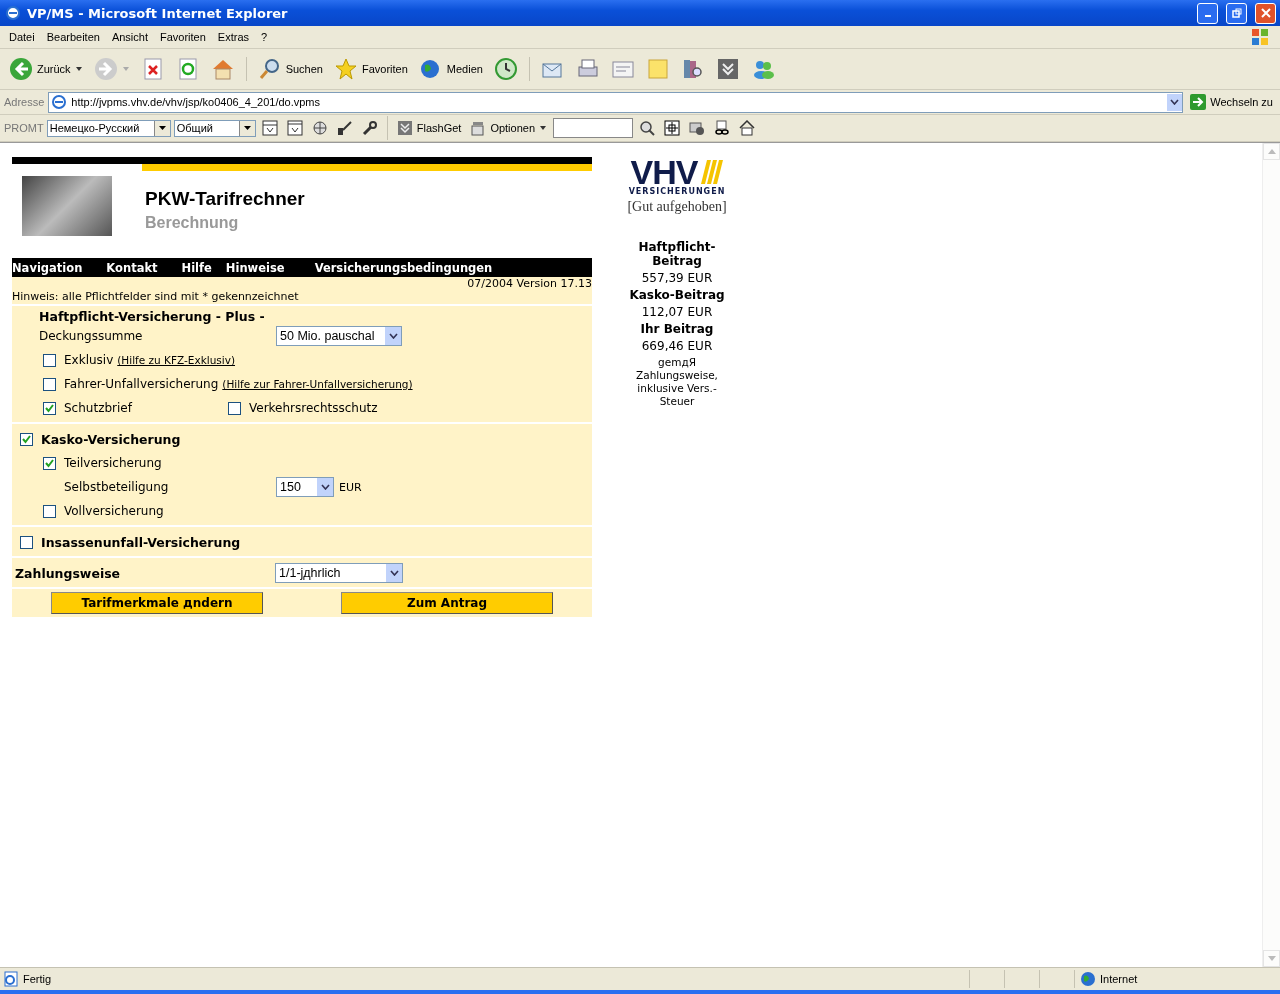 The height and width of the screenshot is (994, 1280). What do you see at coordinates (1198, 102) in the screenshot?
I see `arrow-right-icon` at bounding box center [1198, 102].